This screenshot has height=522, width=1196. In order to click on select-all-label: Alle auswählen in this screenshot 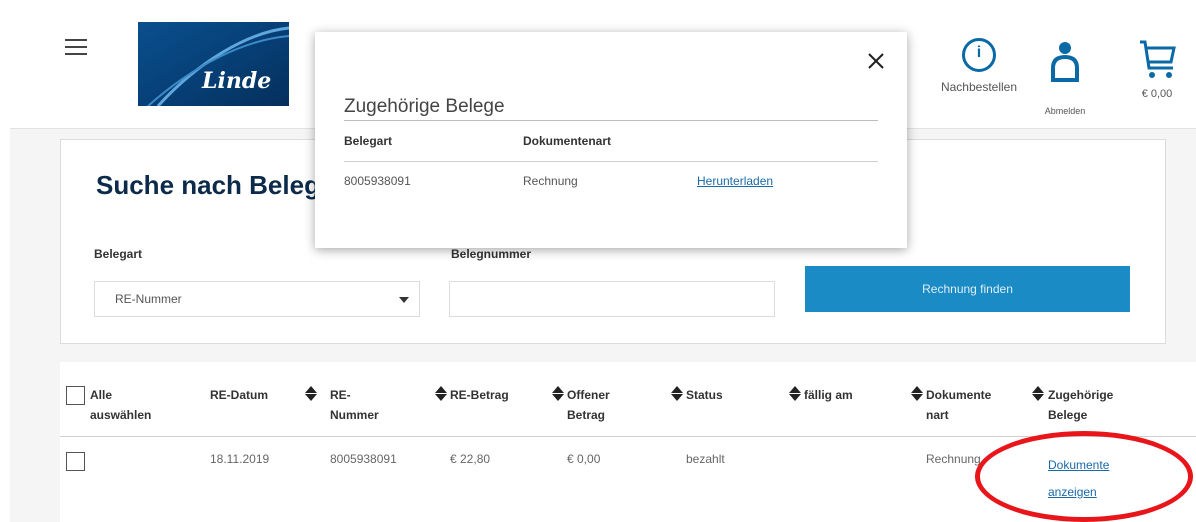, I will do `click(120, 405)`.